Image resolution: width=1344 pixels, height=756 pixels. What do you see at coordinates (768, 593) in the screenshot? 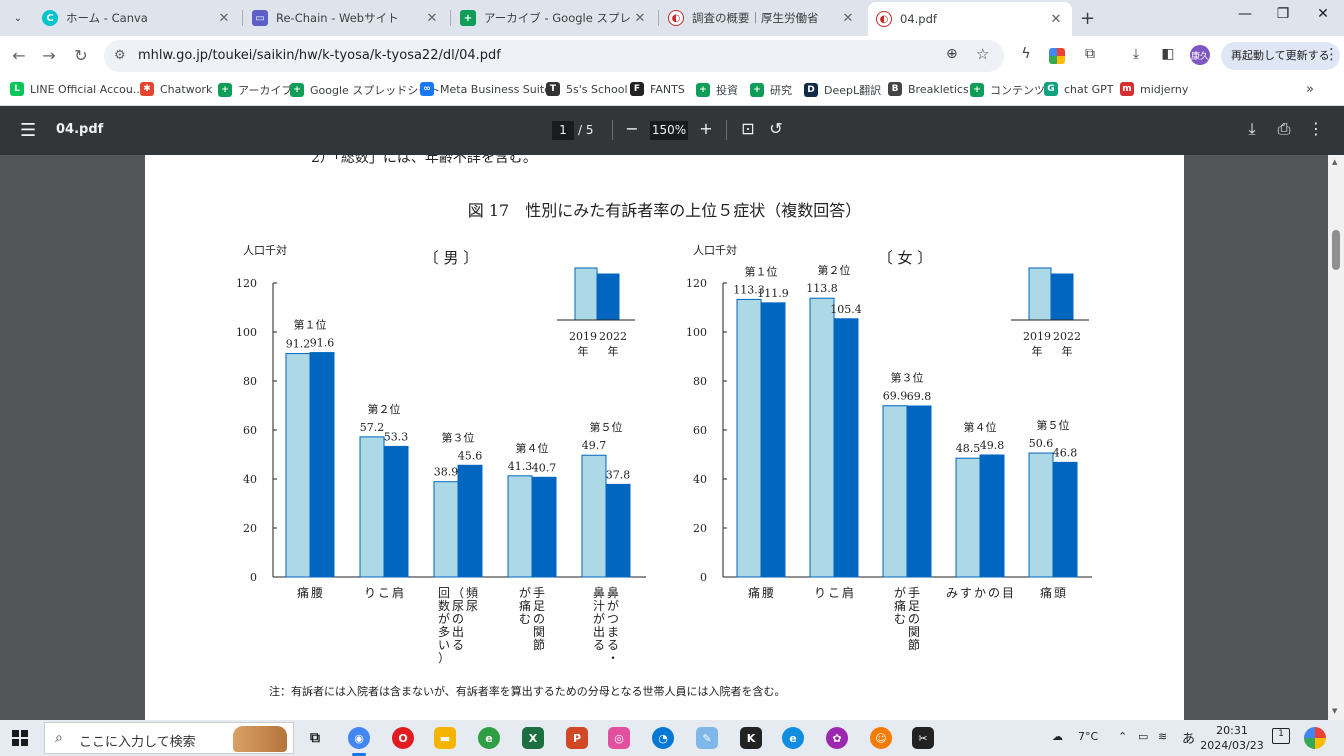
I see `category-label: 腰` at bounding box center [768, 593].